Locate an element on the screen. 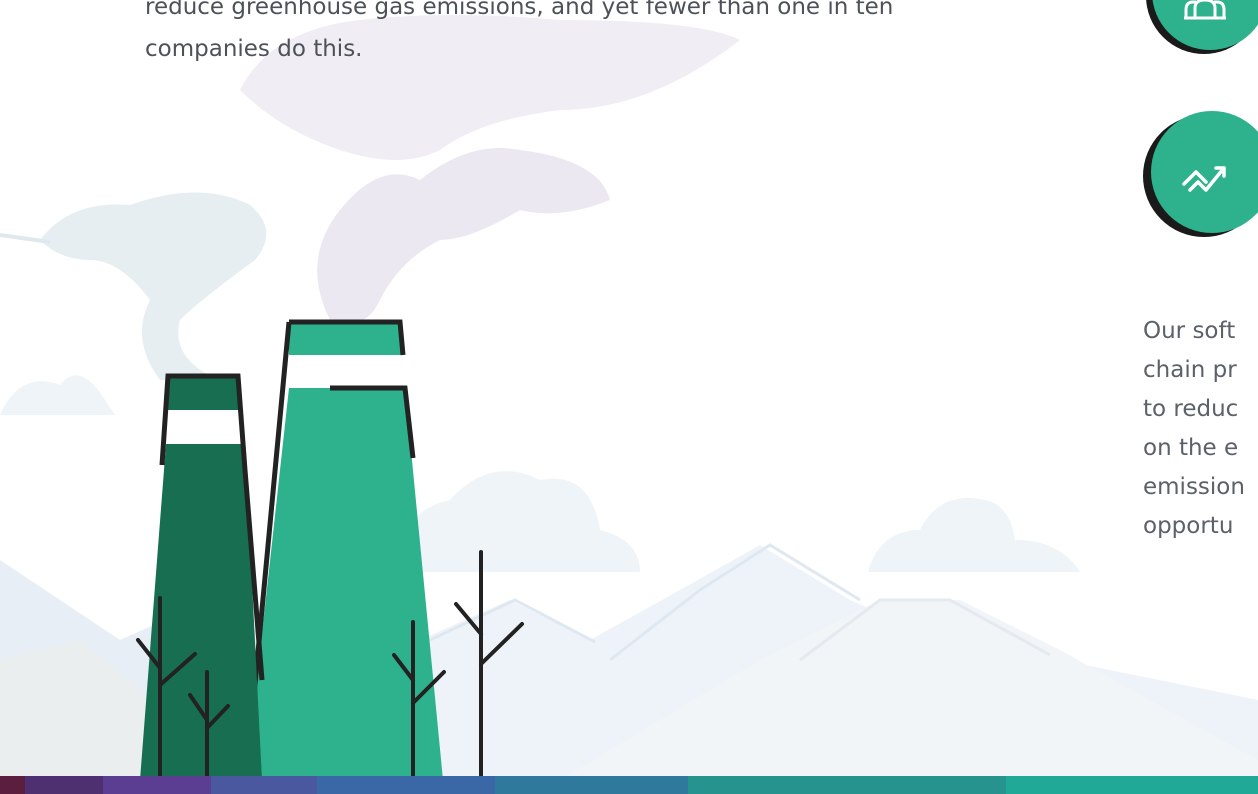 The height and width of the screenshot is (794, 1258). side-line-3: to reduc is located at coordinates (1191, 409).